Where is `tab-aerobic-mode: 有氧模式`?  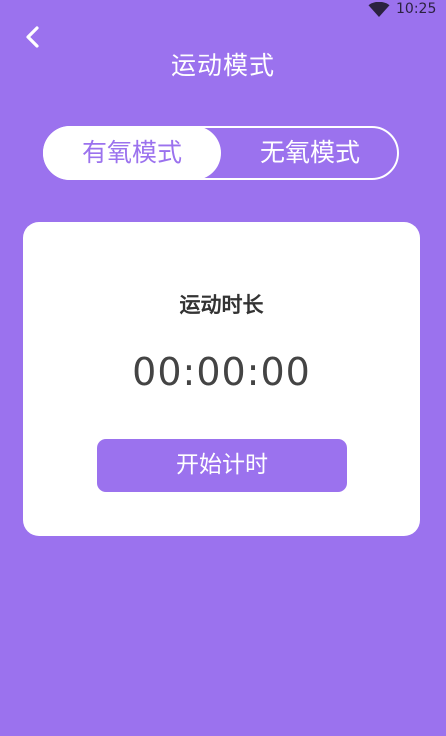 tab-aerobic-mode: 有氧模式 is located at coordinates (132, 153).